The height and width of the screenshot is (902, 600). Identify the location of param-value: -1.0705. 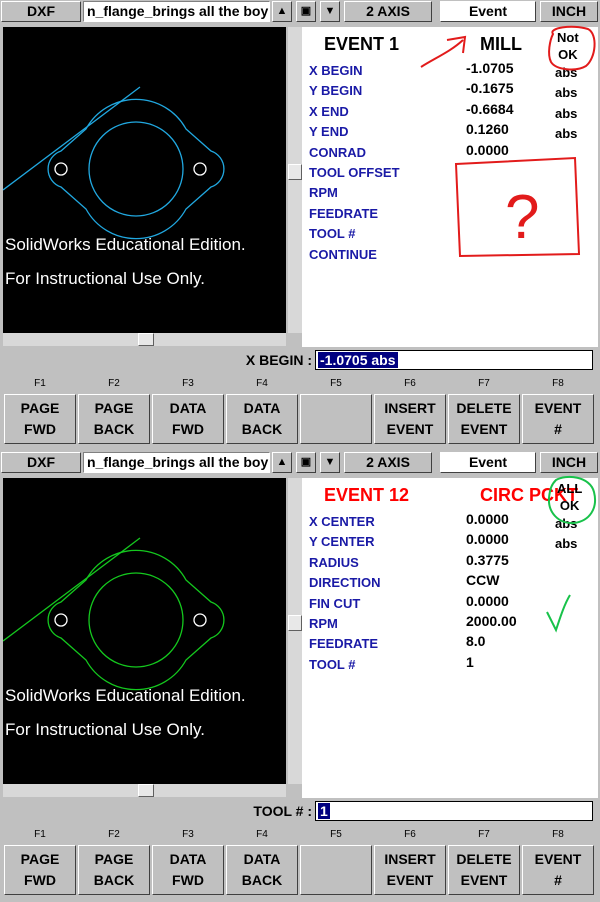
(490, 68).